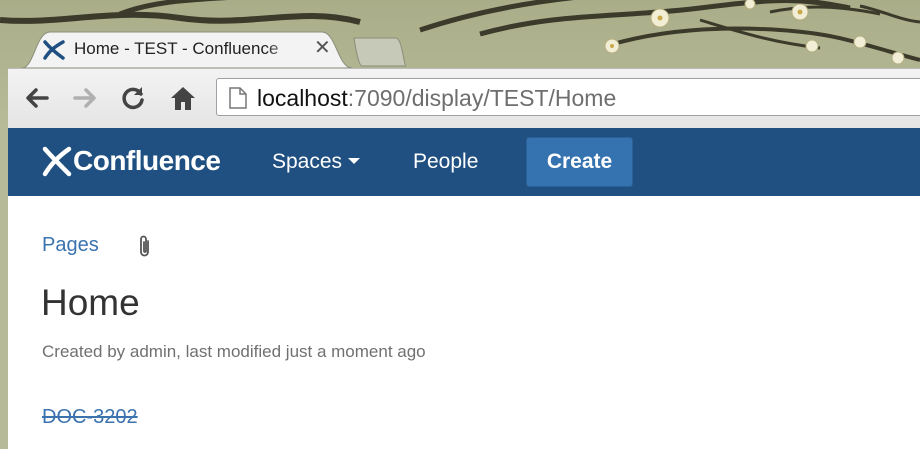  What do you see at coordinates (183, 98) in the screenshot?
I see `home-icon` at bounding box center [183, 98].